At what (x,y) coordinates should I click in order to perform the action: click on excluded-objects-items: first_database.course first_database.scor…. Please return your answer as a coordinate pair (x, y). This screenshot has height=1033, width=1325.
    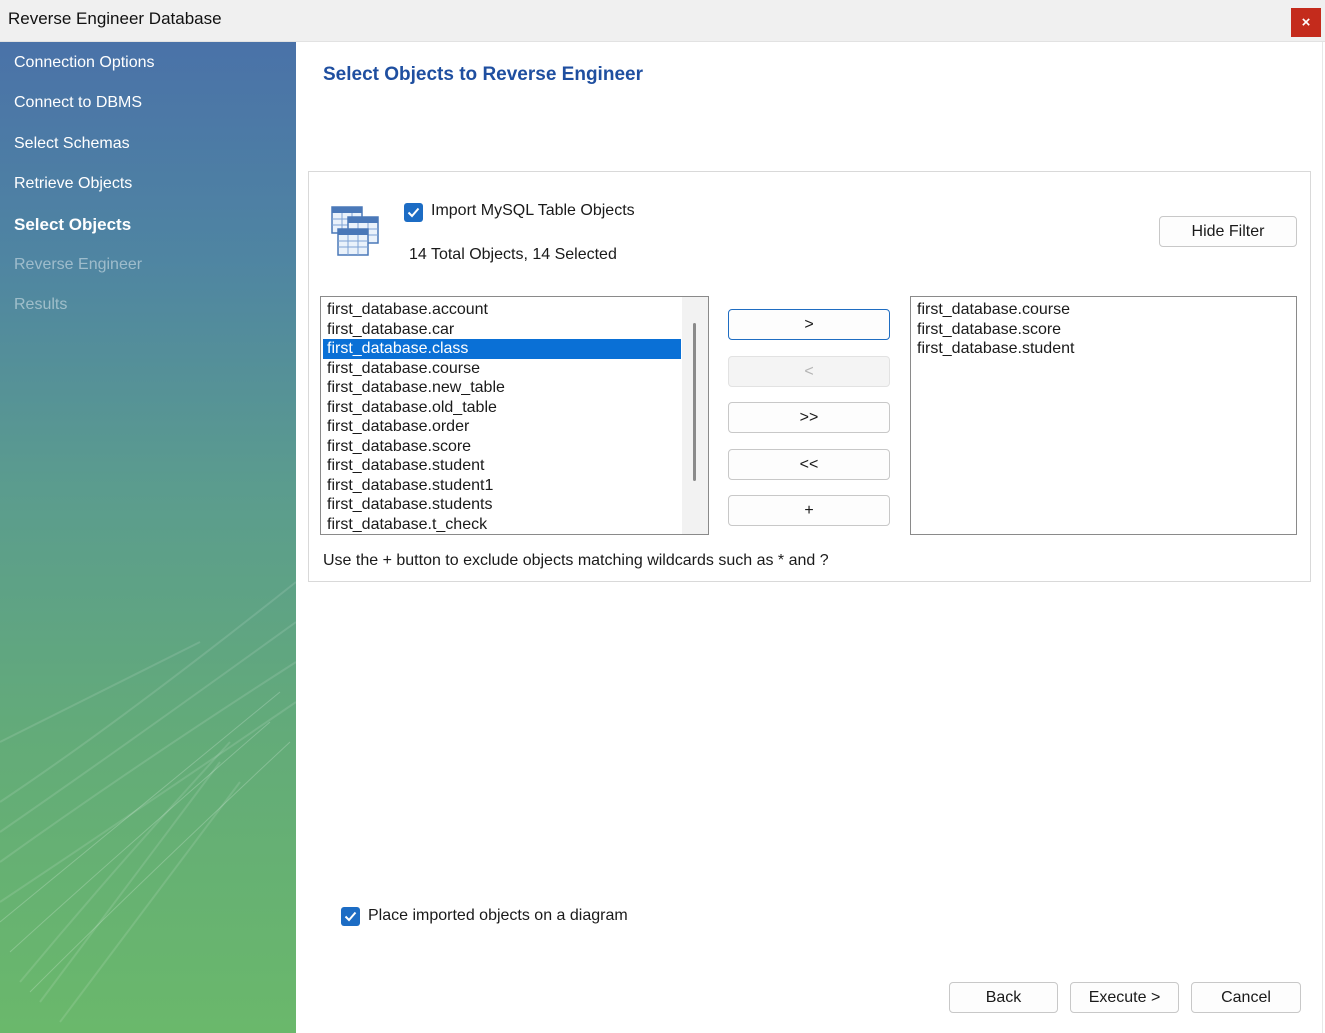
    Looking at the image, I should click on (1103, 329).